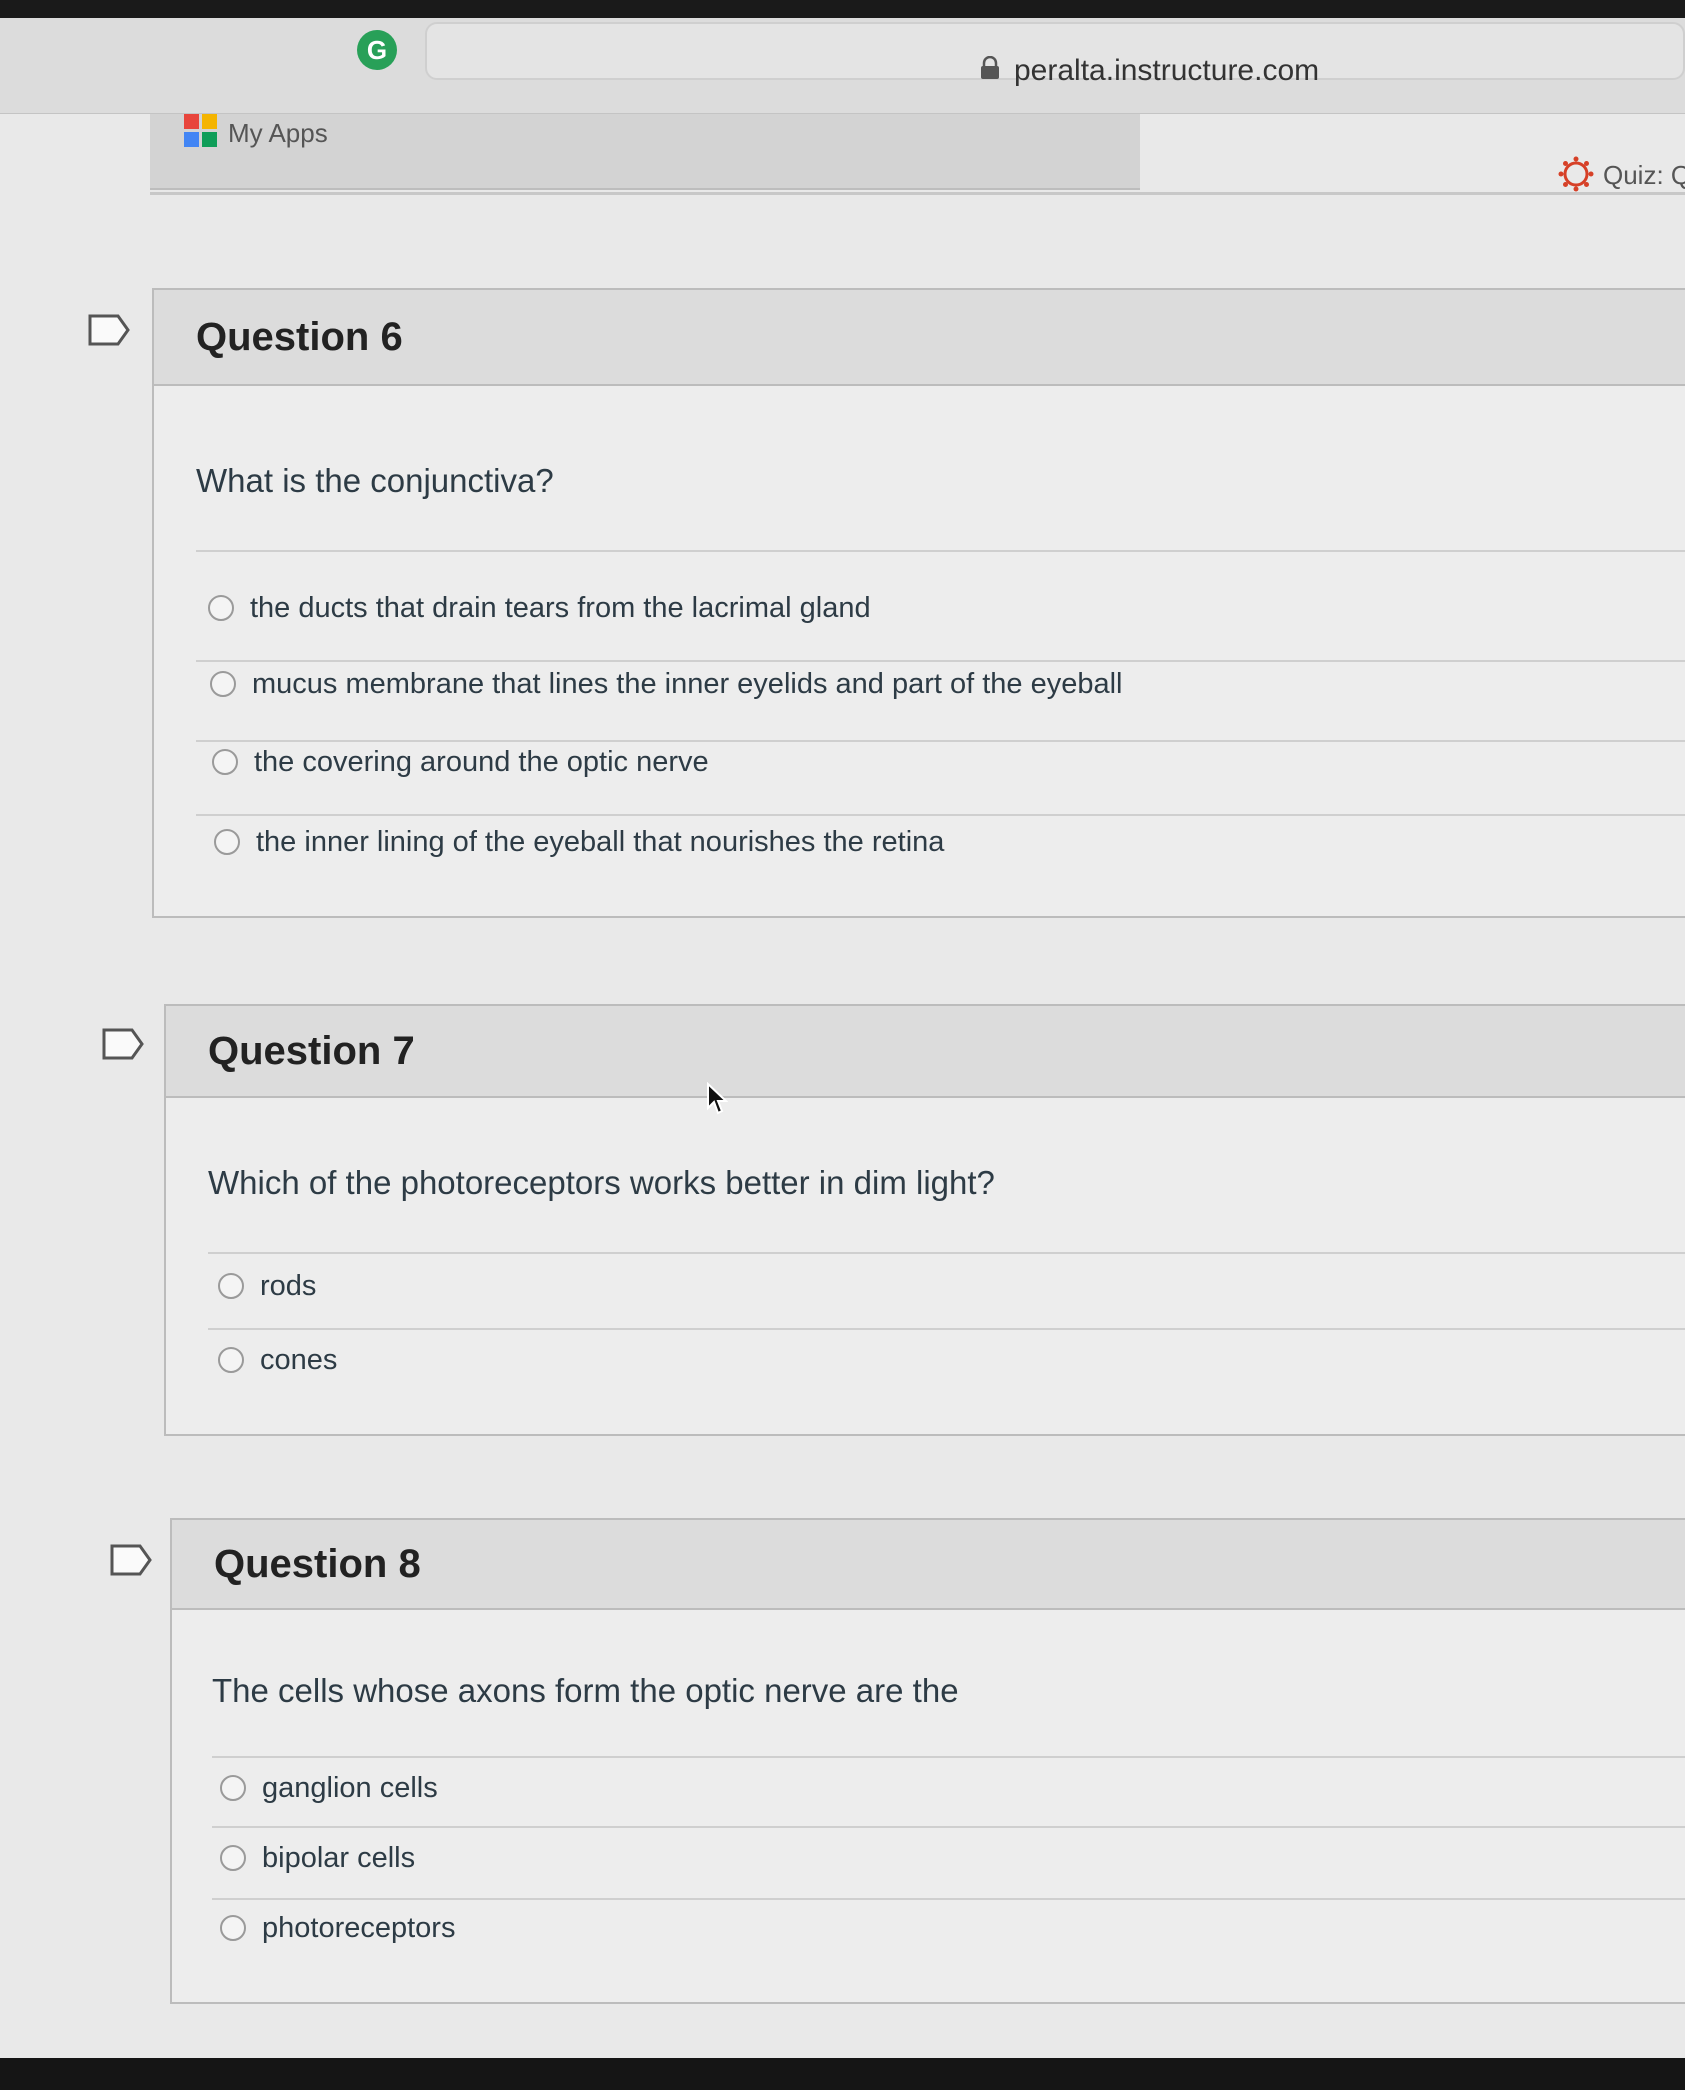 The height and width of the screenshot is (2090, 1685). I want to click on grammarly-extension-icon: G, so click(377, 50).